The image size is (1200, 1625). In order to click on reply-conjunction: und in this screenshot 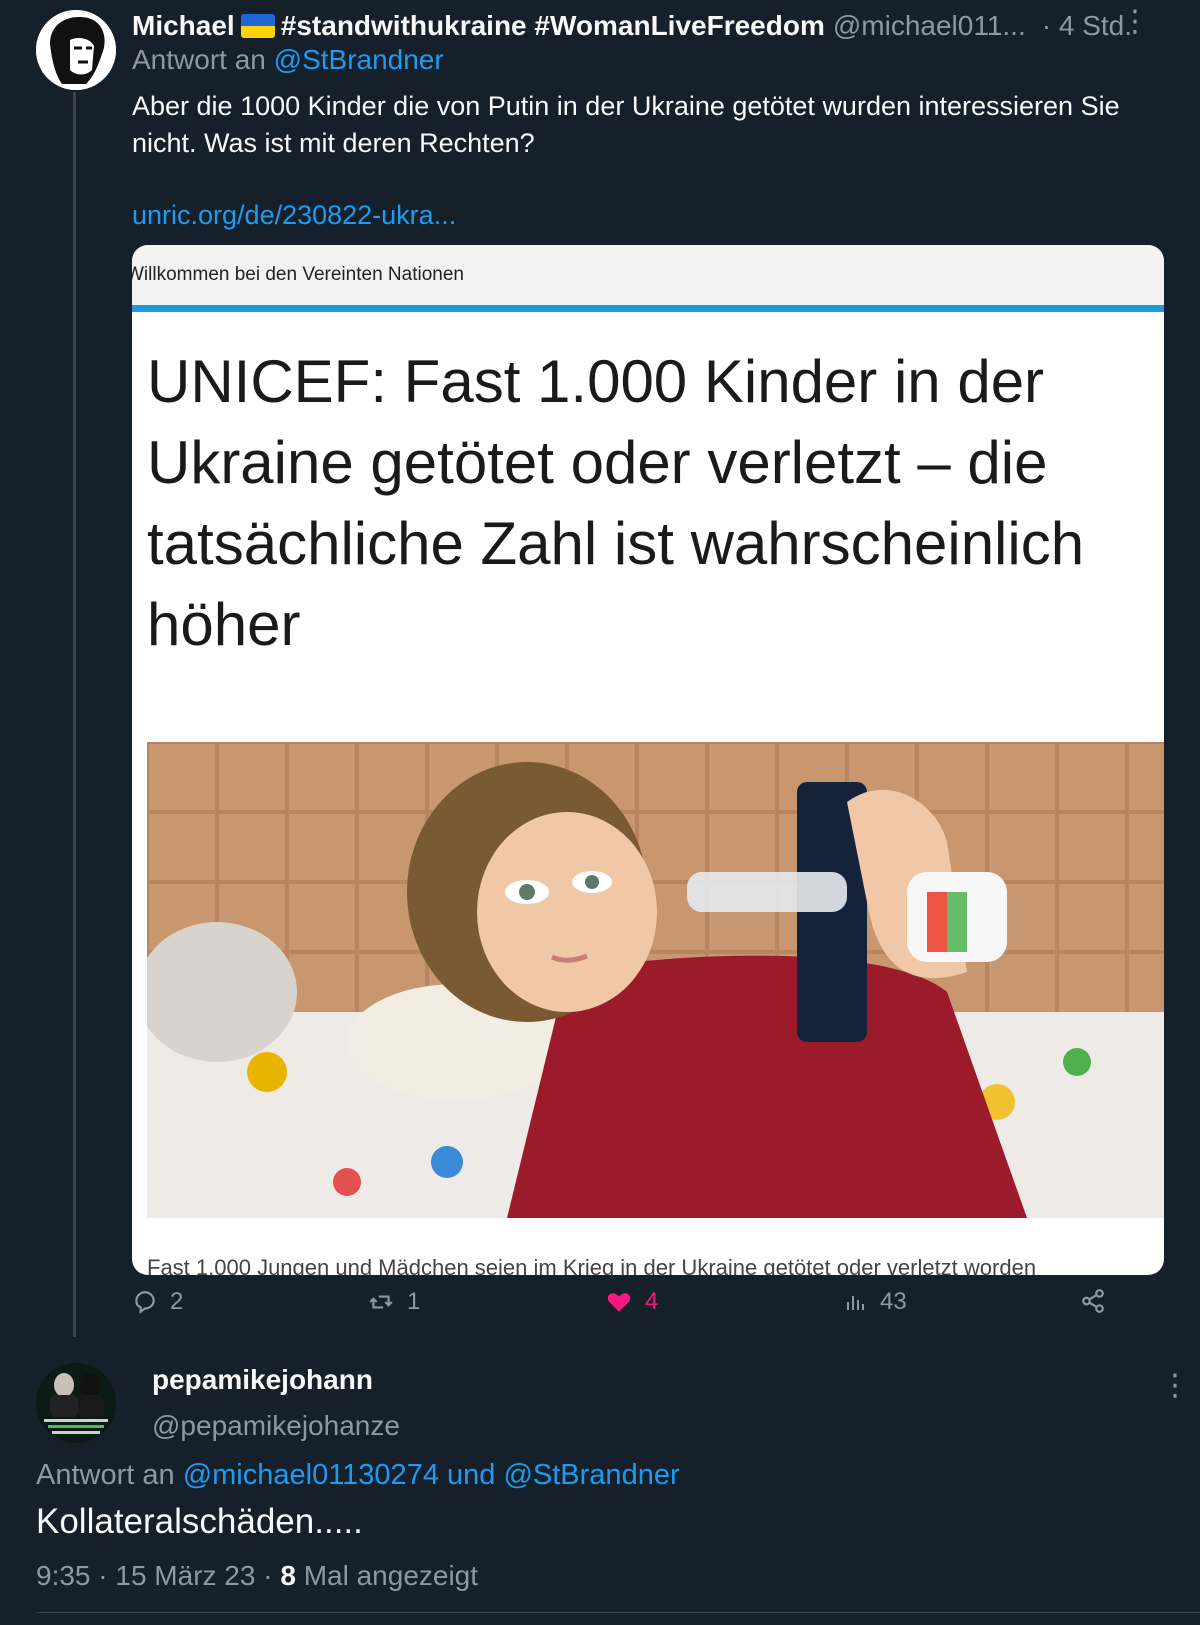, I will do `click(471, 1475)`.